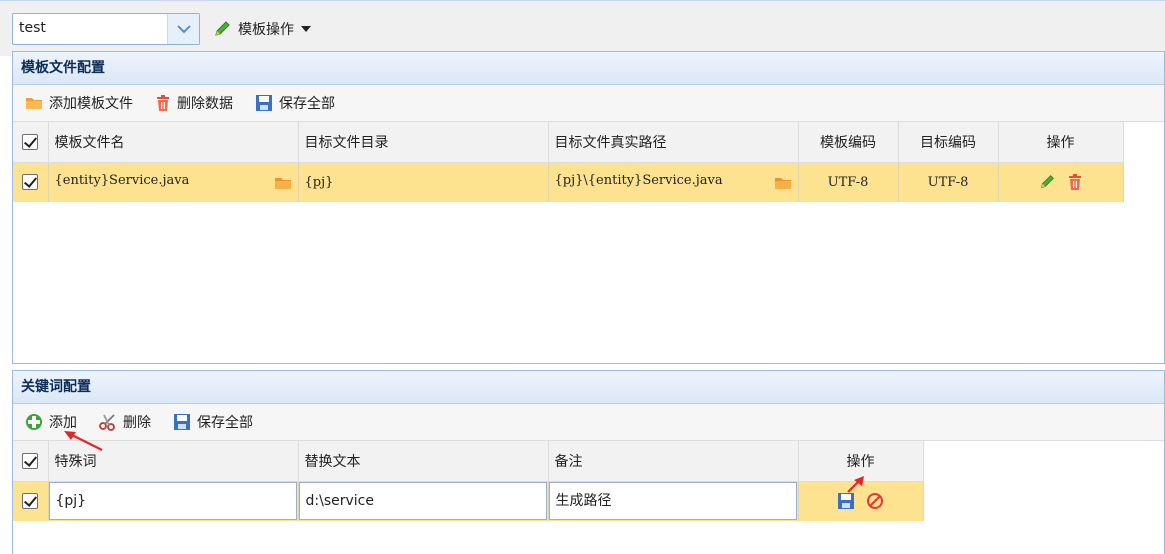  I want to click on template-toolbar: 添加模板文件 删除数据 保存全部, so click(588, 103).